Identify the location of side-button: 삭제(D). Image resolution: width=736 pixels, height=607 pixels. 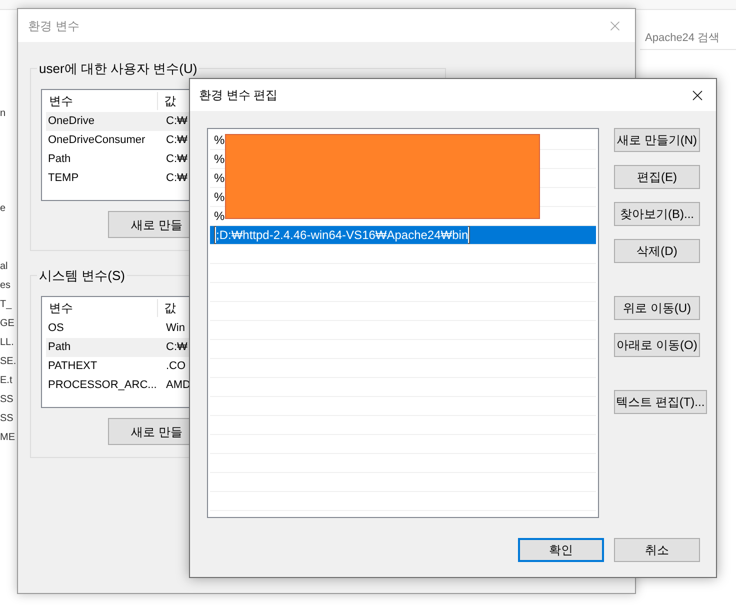
(657, 251).